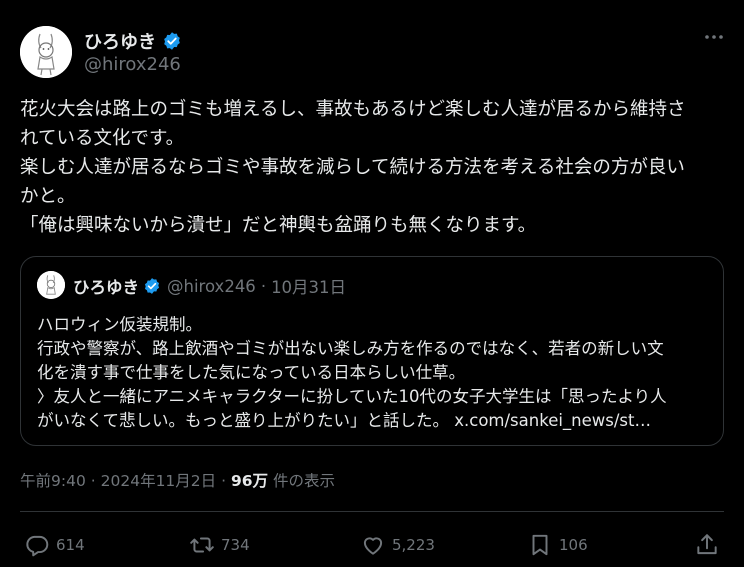 This screenshot has height=567, width=744. I want to click on reply-count: 614, so click(70, 545).